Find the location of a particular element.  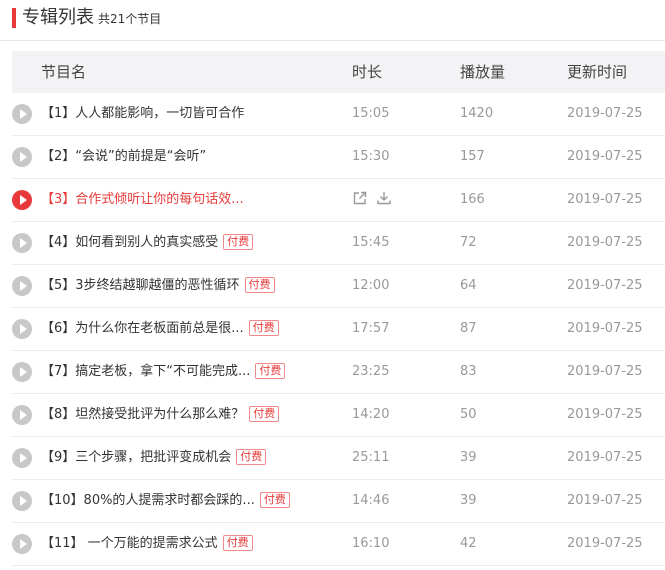

episode-title-text: 【5】3步终结越聊越僵的恶性循环 is located at coordinates (140, 285).